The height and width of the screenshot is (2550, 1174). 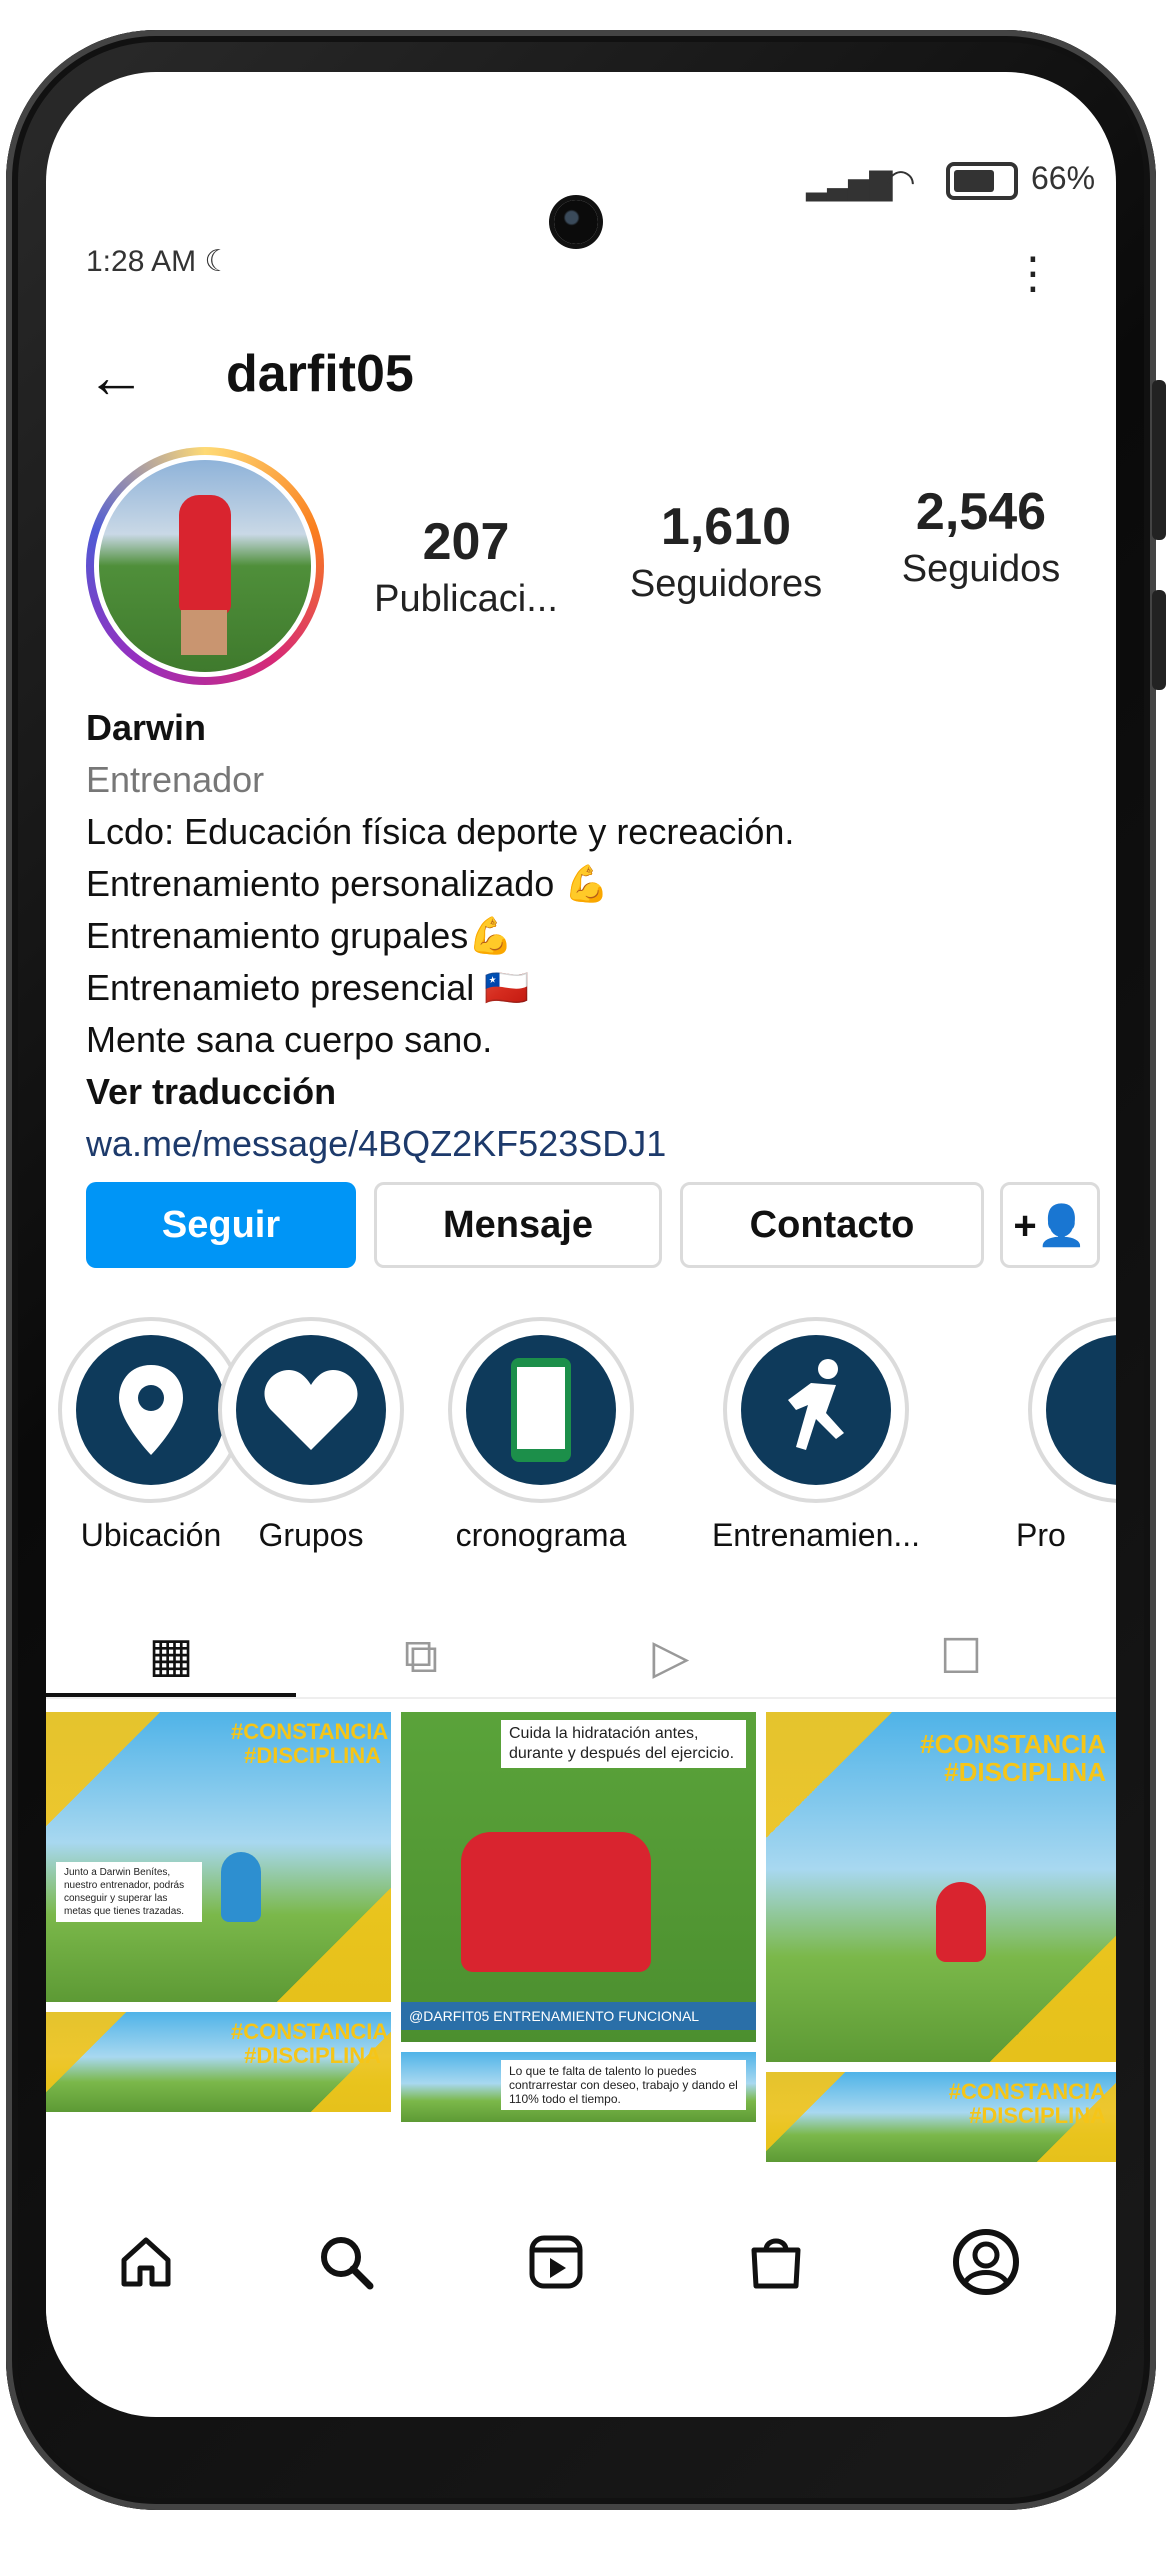 What do you see at coordinates (1041, 1535) in the screenshot?
I see `highlight-label: Pro` at bounding box center [1041, 1535].